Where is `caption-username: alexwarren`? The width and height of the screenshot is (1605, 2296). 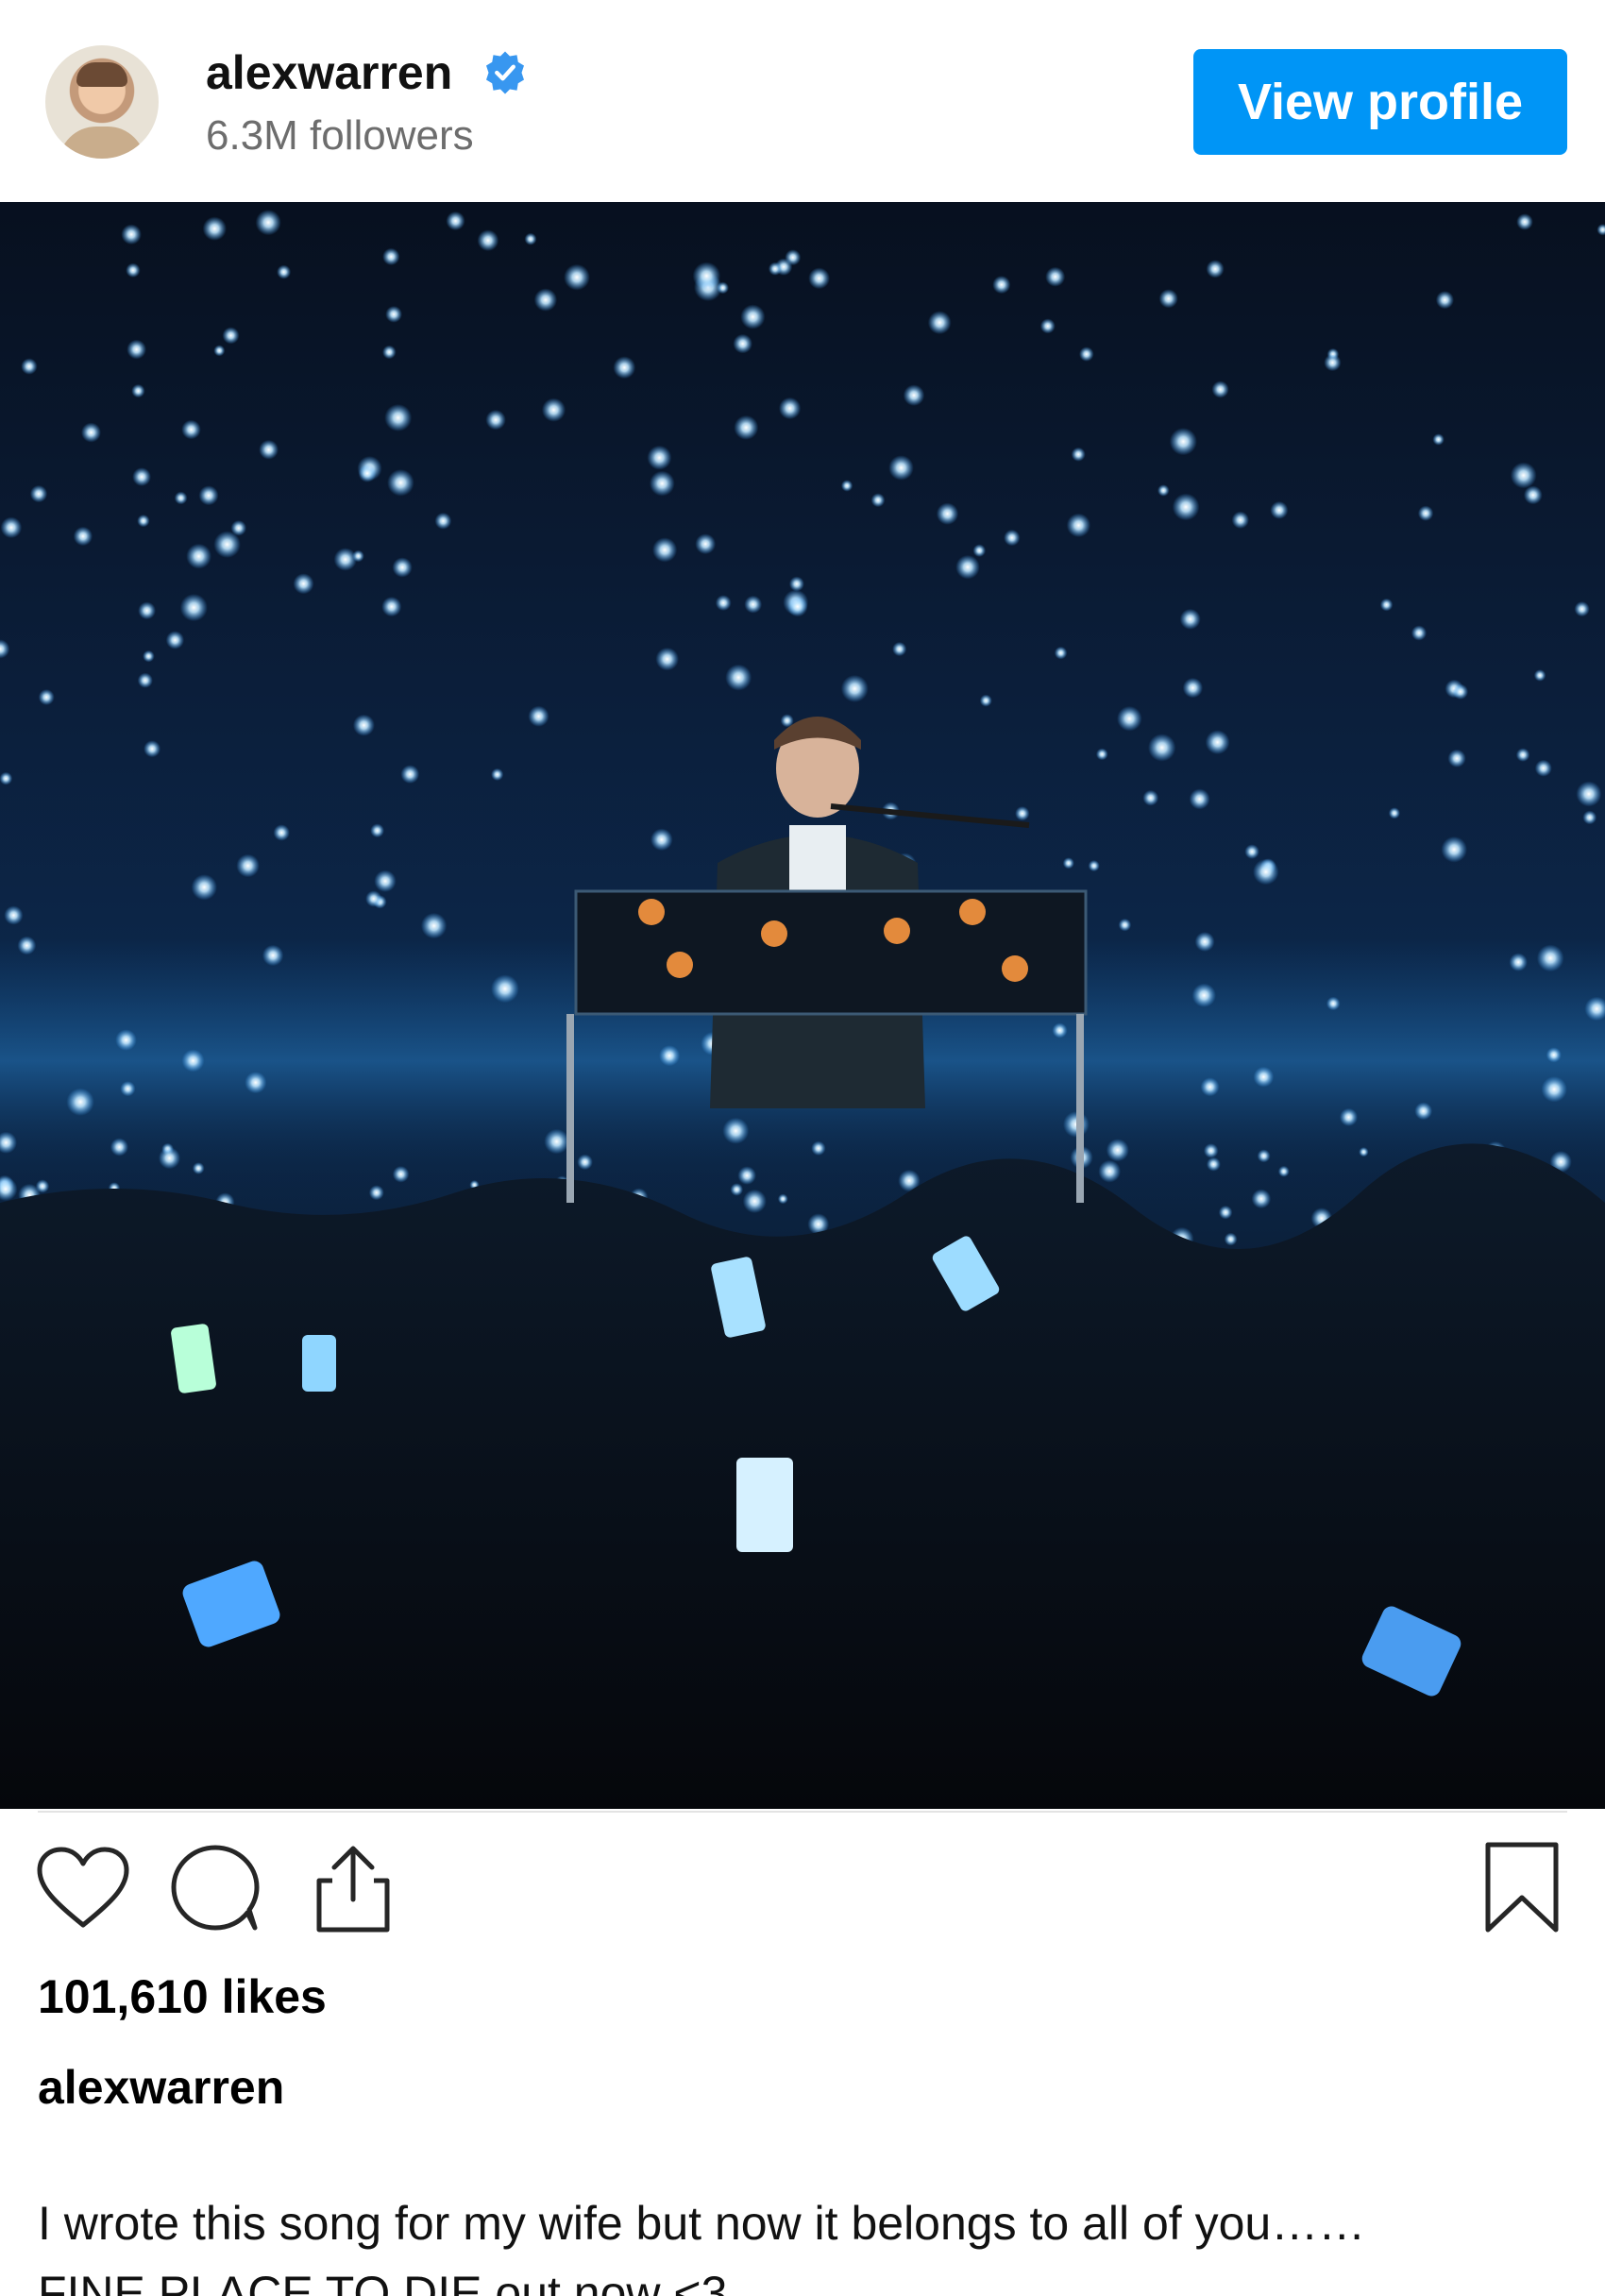 caption-username: alexwarren is located at coordinates (161, 2087).